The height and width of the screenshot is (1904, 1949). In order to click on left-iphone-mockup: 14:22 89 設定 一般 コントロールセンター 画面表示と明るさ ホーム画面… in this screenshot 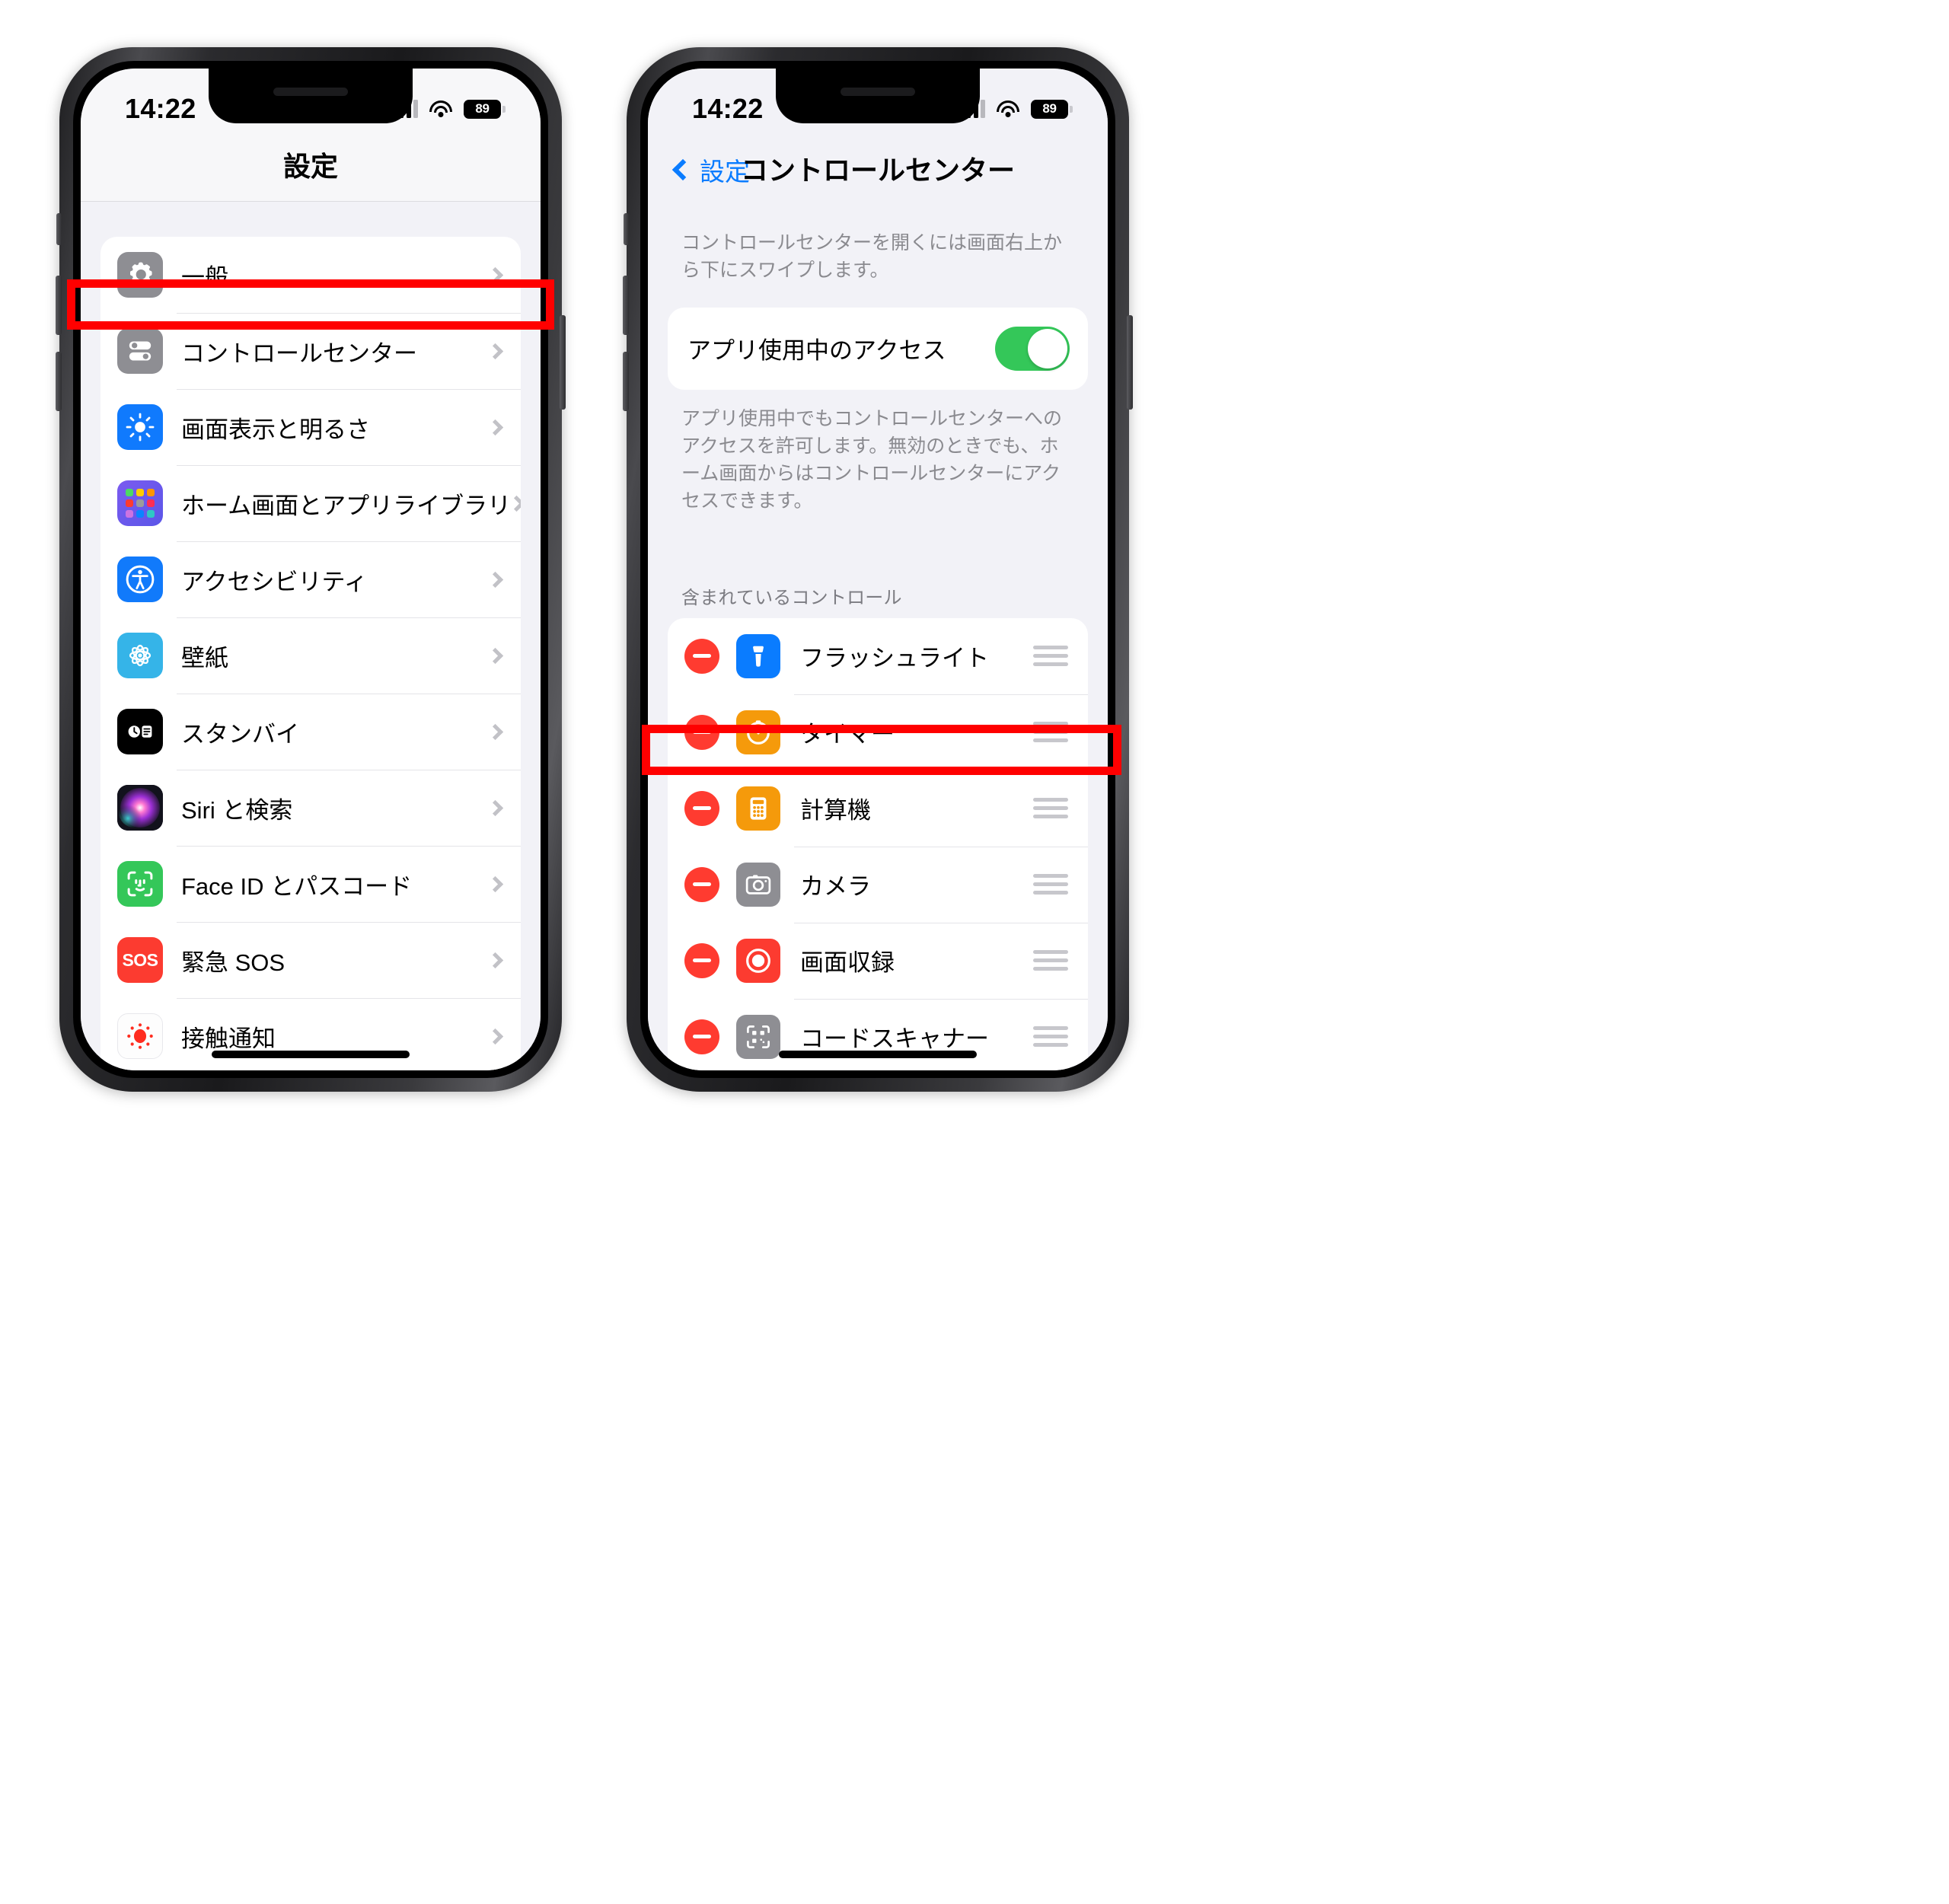, I will do `click(311, 570)`.